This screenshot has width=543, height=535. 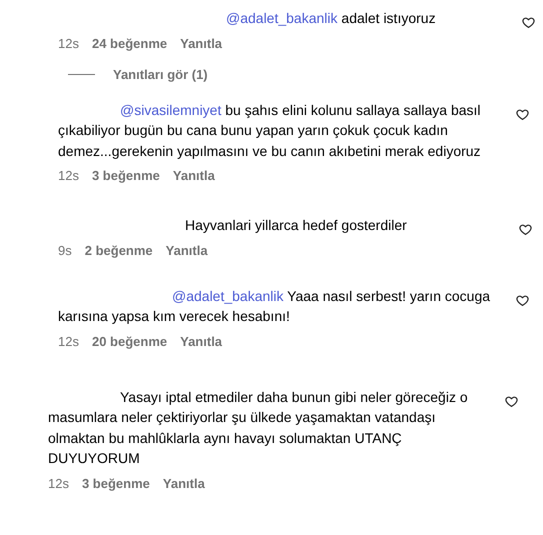 What do you see at coordinates (258, 428) in the screenshot?
I see `comment-text: Yasayı iptal etmediler daha bunun gibi neler göreceğiz o masumlara neler çektiriyorlar şu ülkede yaşamaktan vatandaşı olmaktan bu mahlûklarla aynı havayı solumaktan UTANÇ DUYUYORUM` at bounding box center [258, 428].